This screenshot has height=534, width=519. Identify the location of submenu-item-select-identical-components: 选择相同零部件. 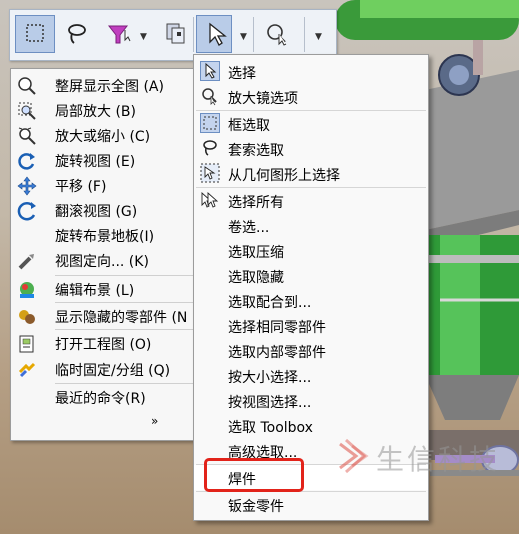
(311, 325).